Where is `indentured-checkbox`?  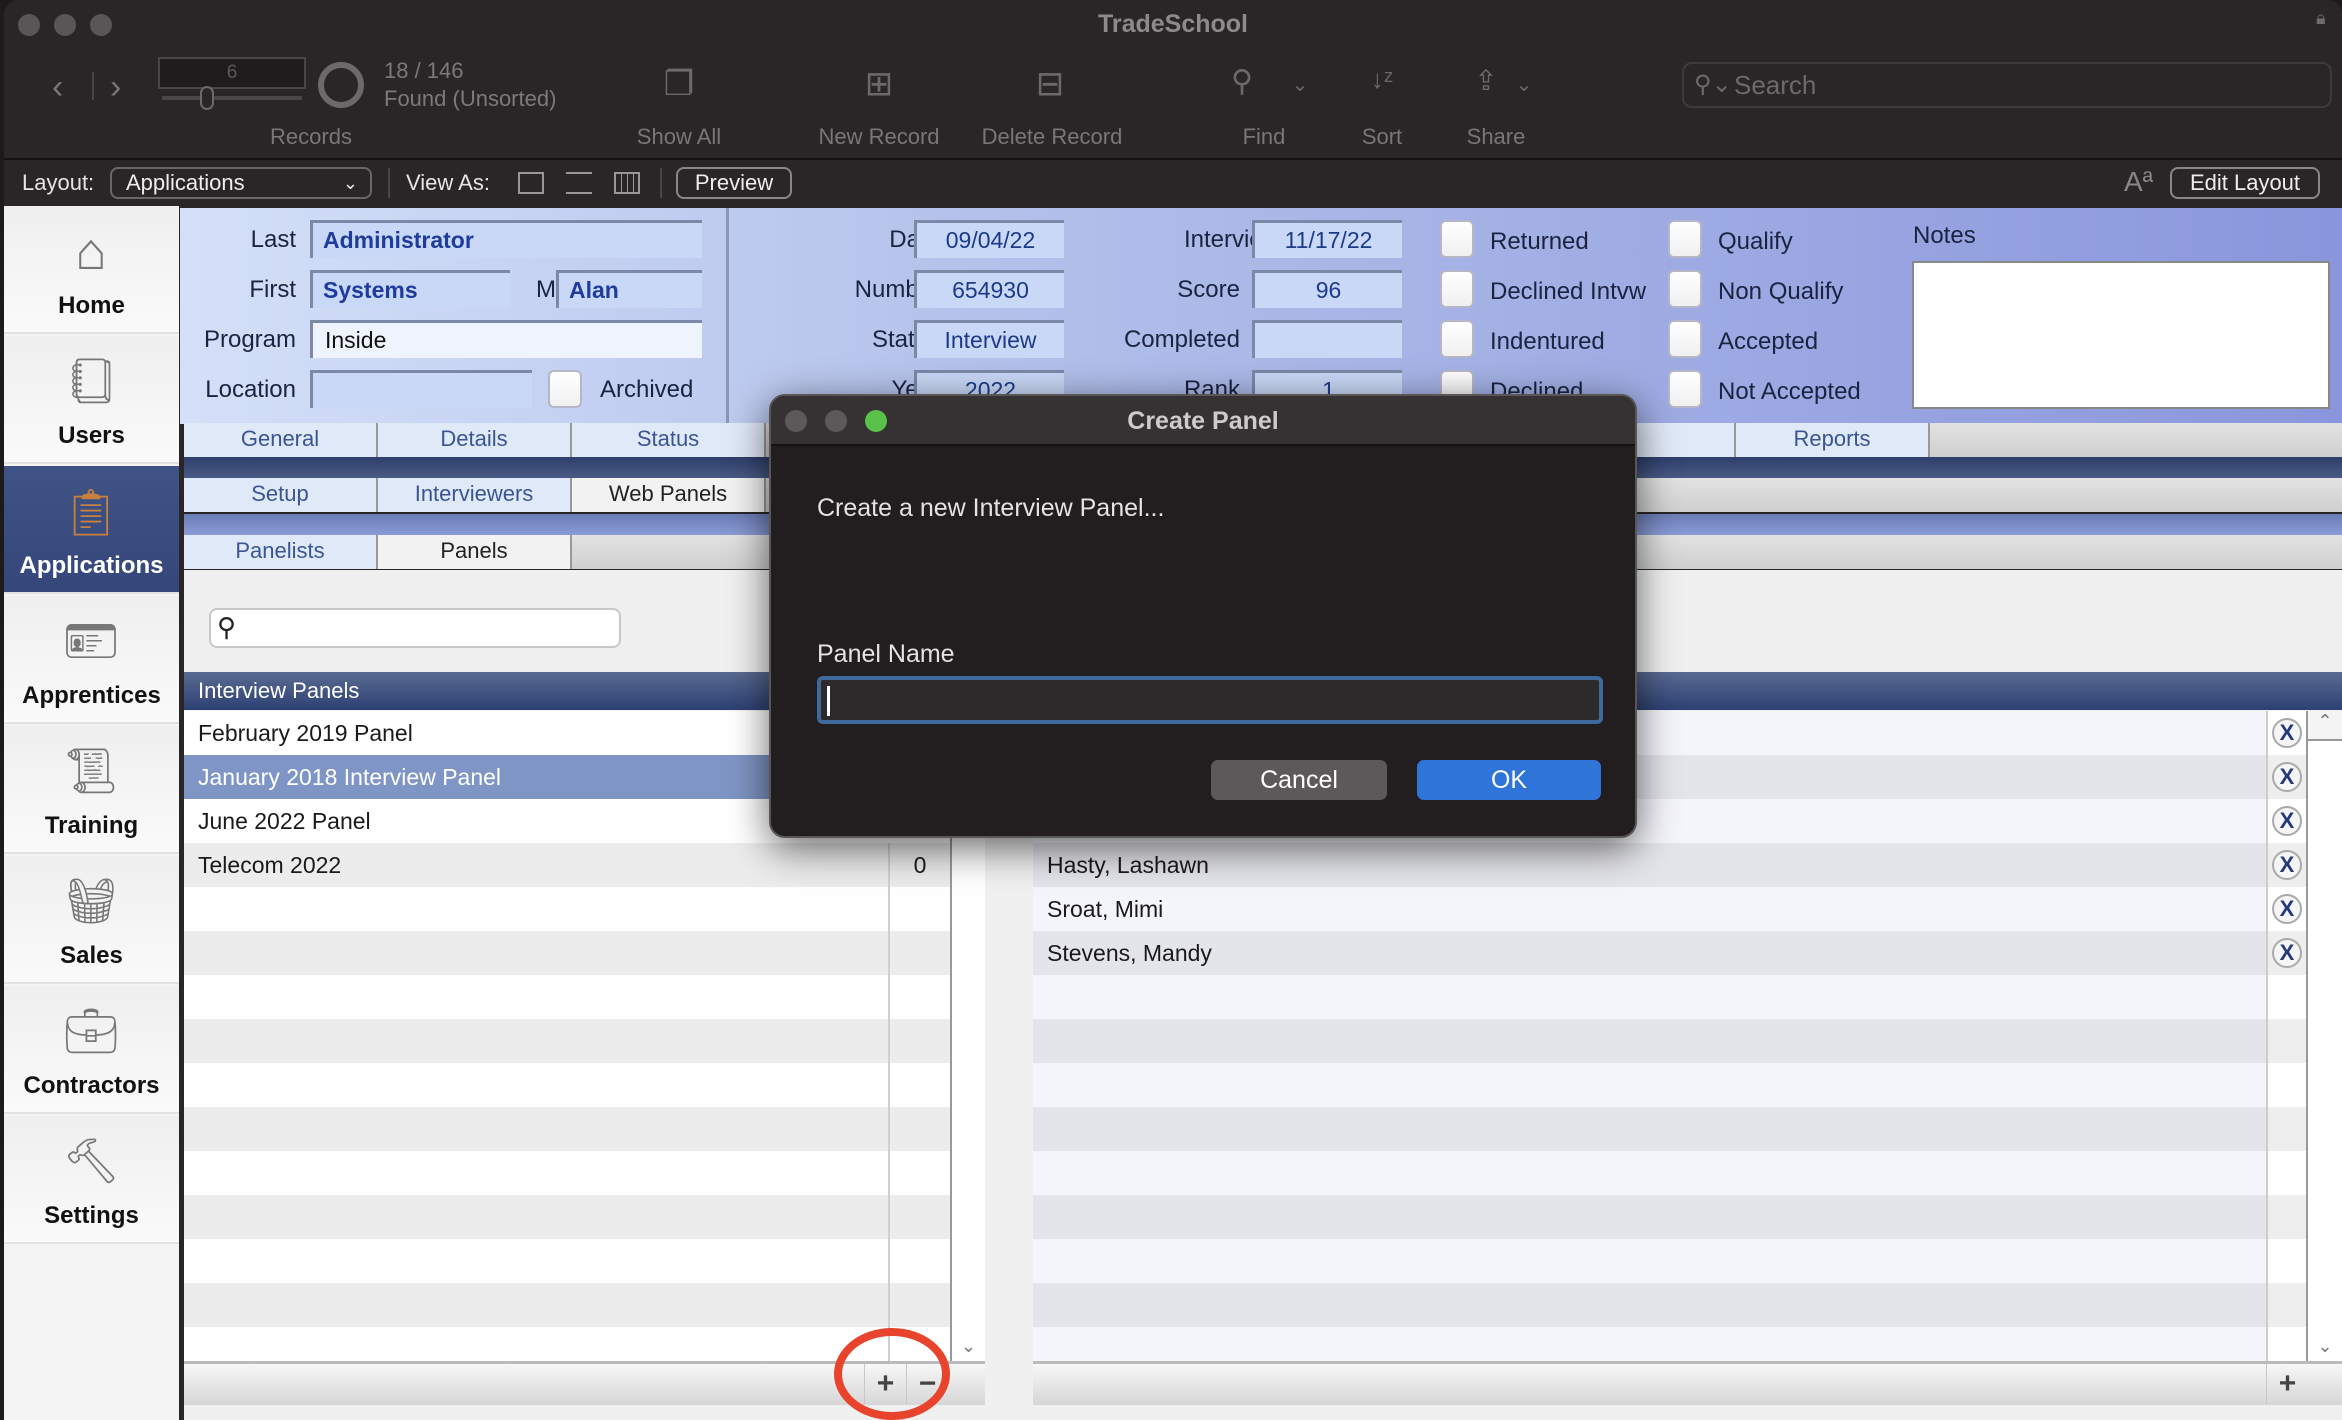 indentured-checkbox is located at coordinates (1457, 339).